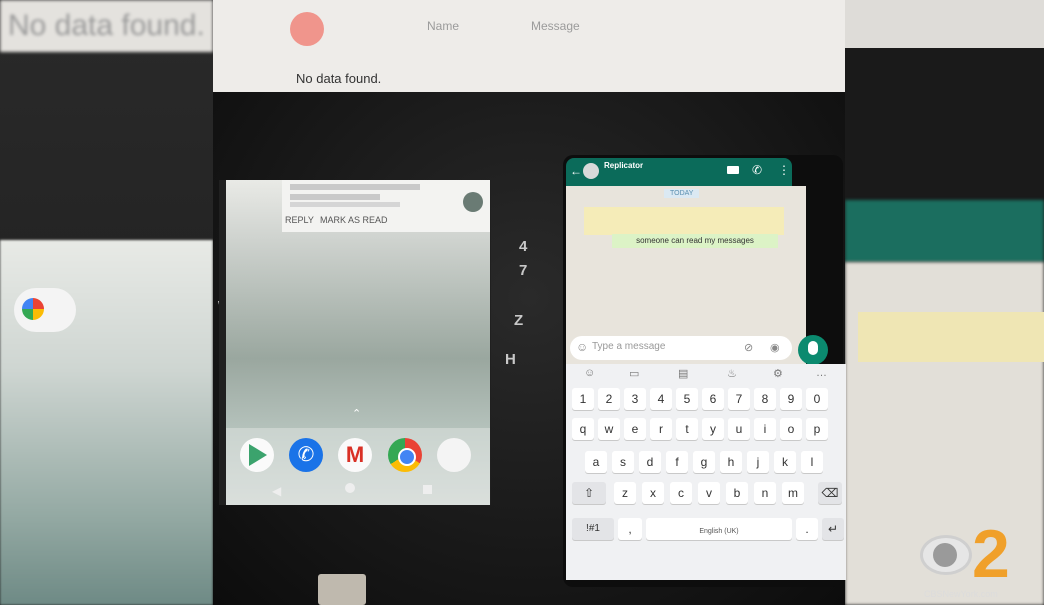  Describe the element at coordinates (339, 78) in the screenshot. I see `no-data-message: No data found.` at that location.